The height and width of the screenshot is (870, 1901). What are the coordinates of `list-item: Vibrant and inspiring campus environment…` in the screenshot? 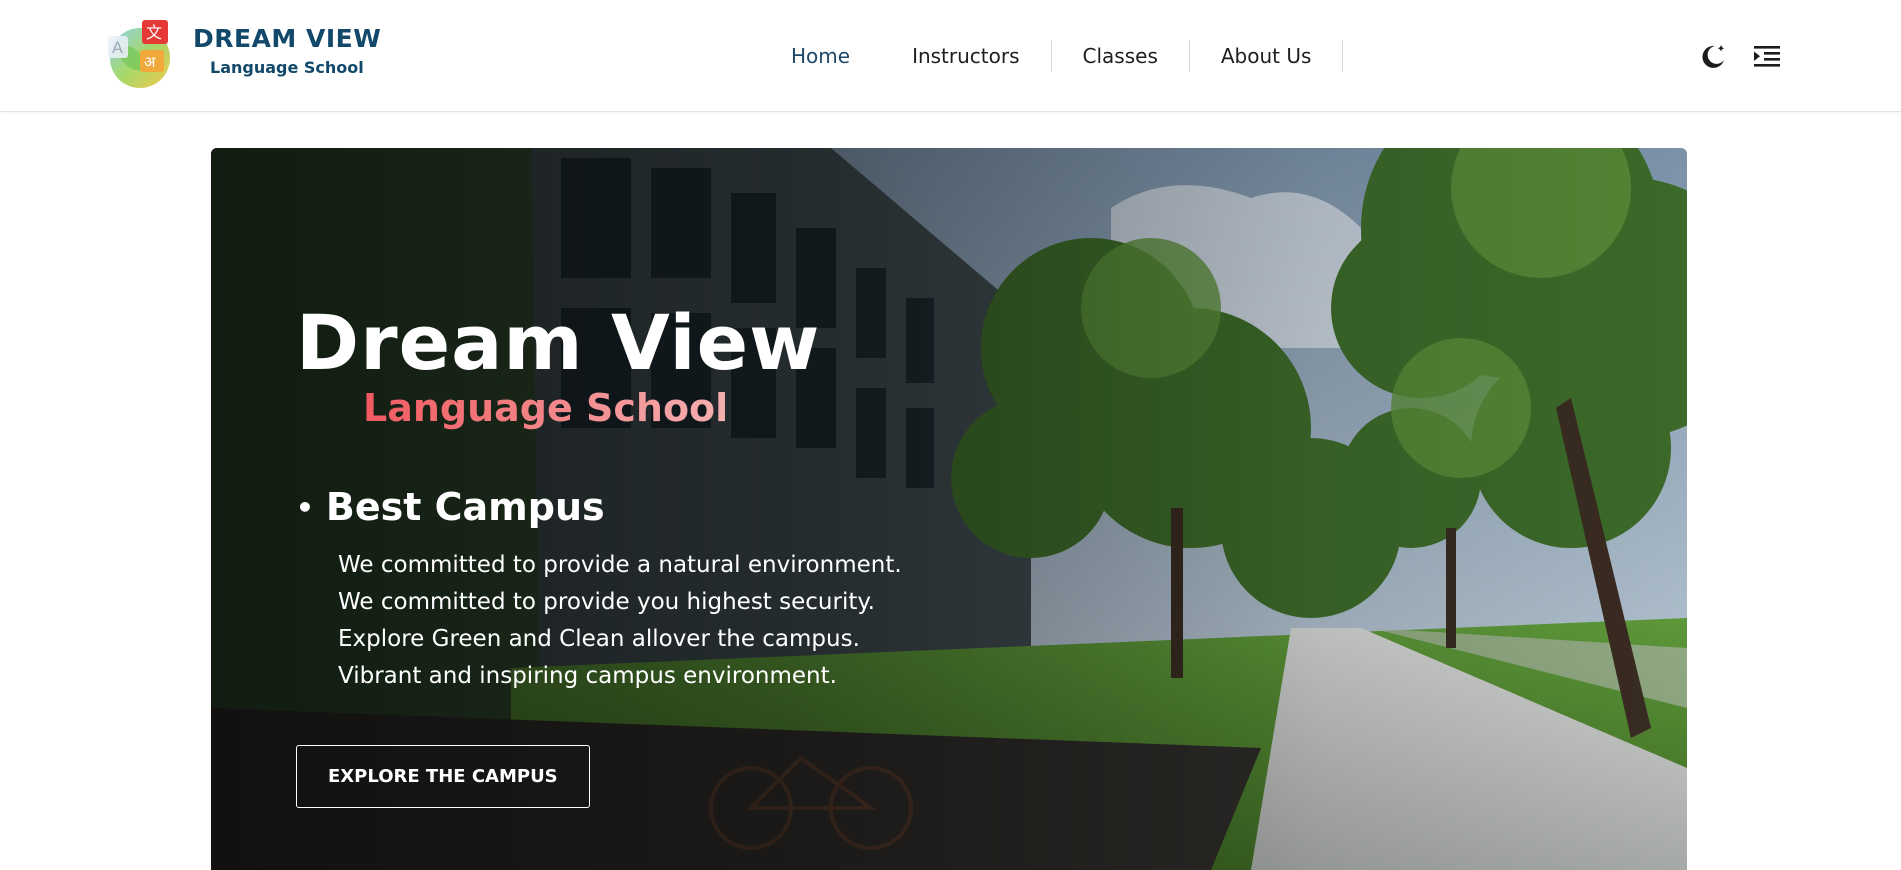 It's located at (587, 676).